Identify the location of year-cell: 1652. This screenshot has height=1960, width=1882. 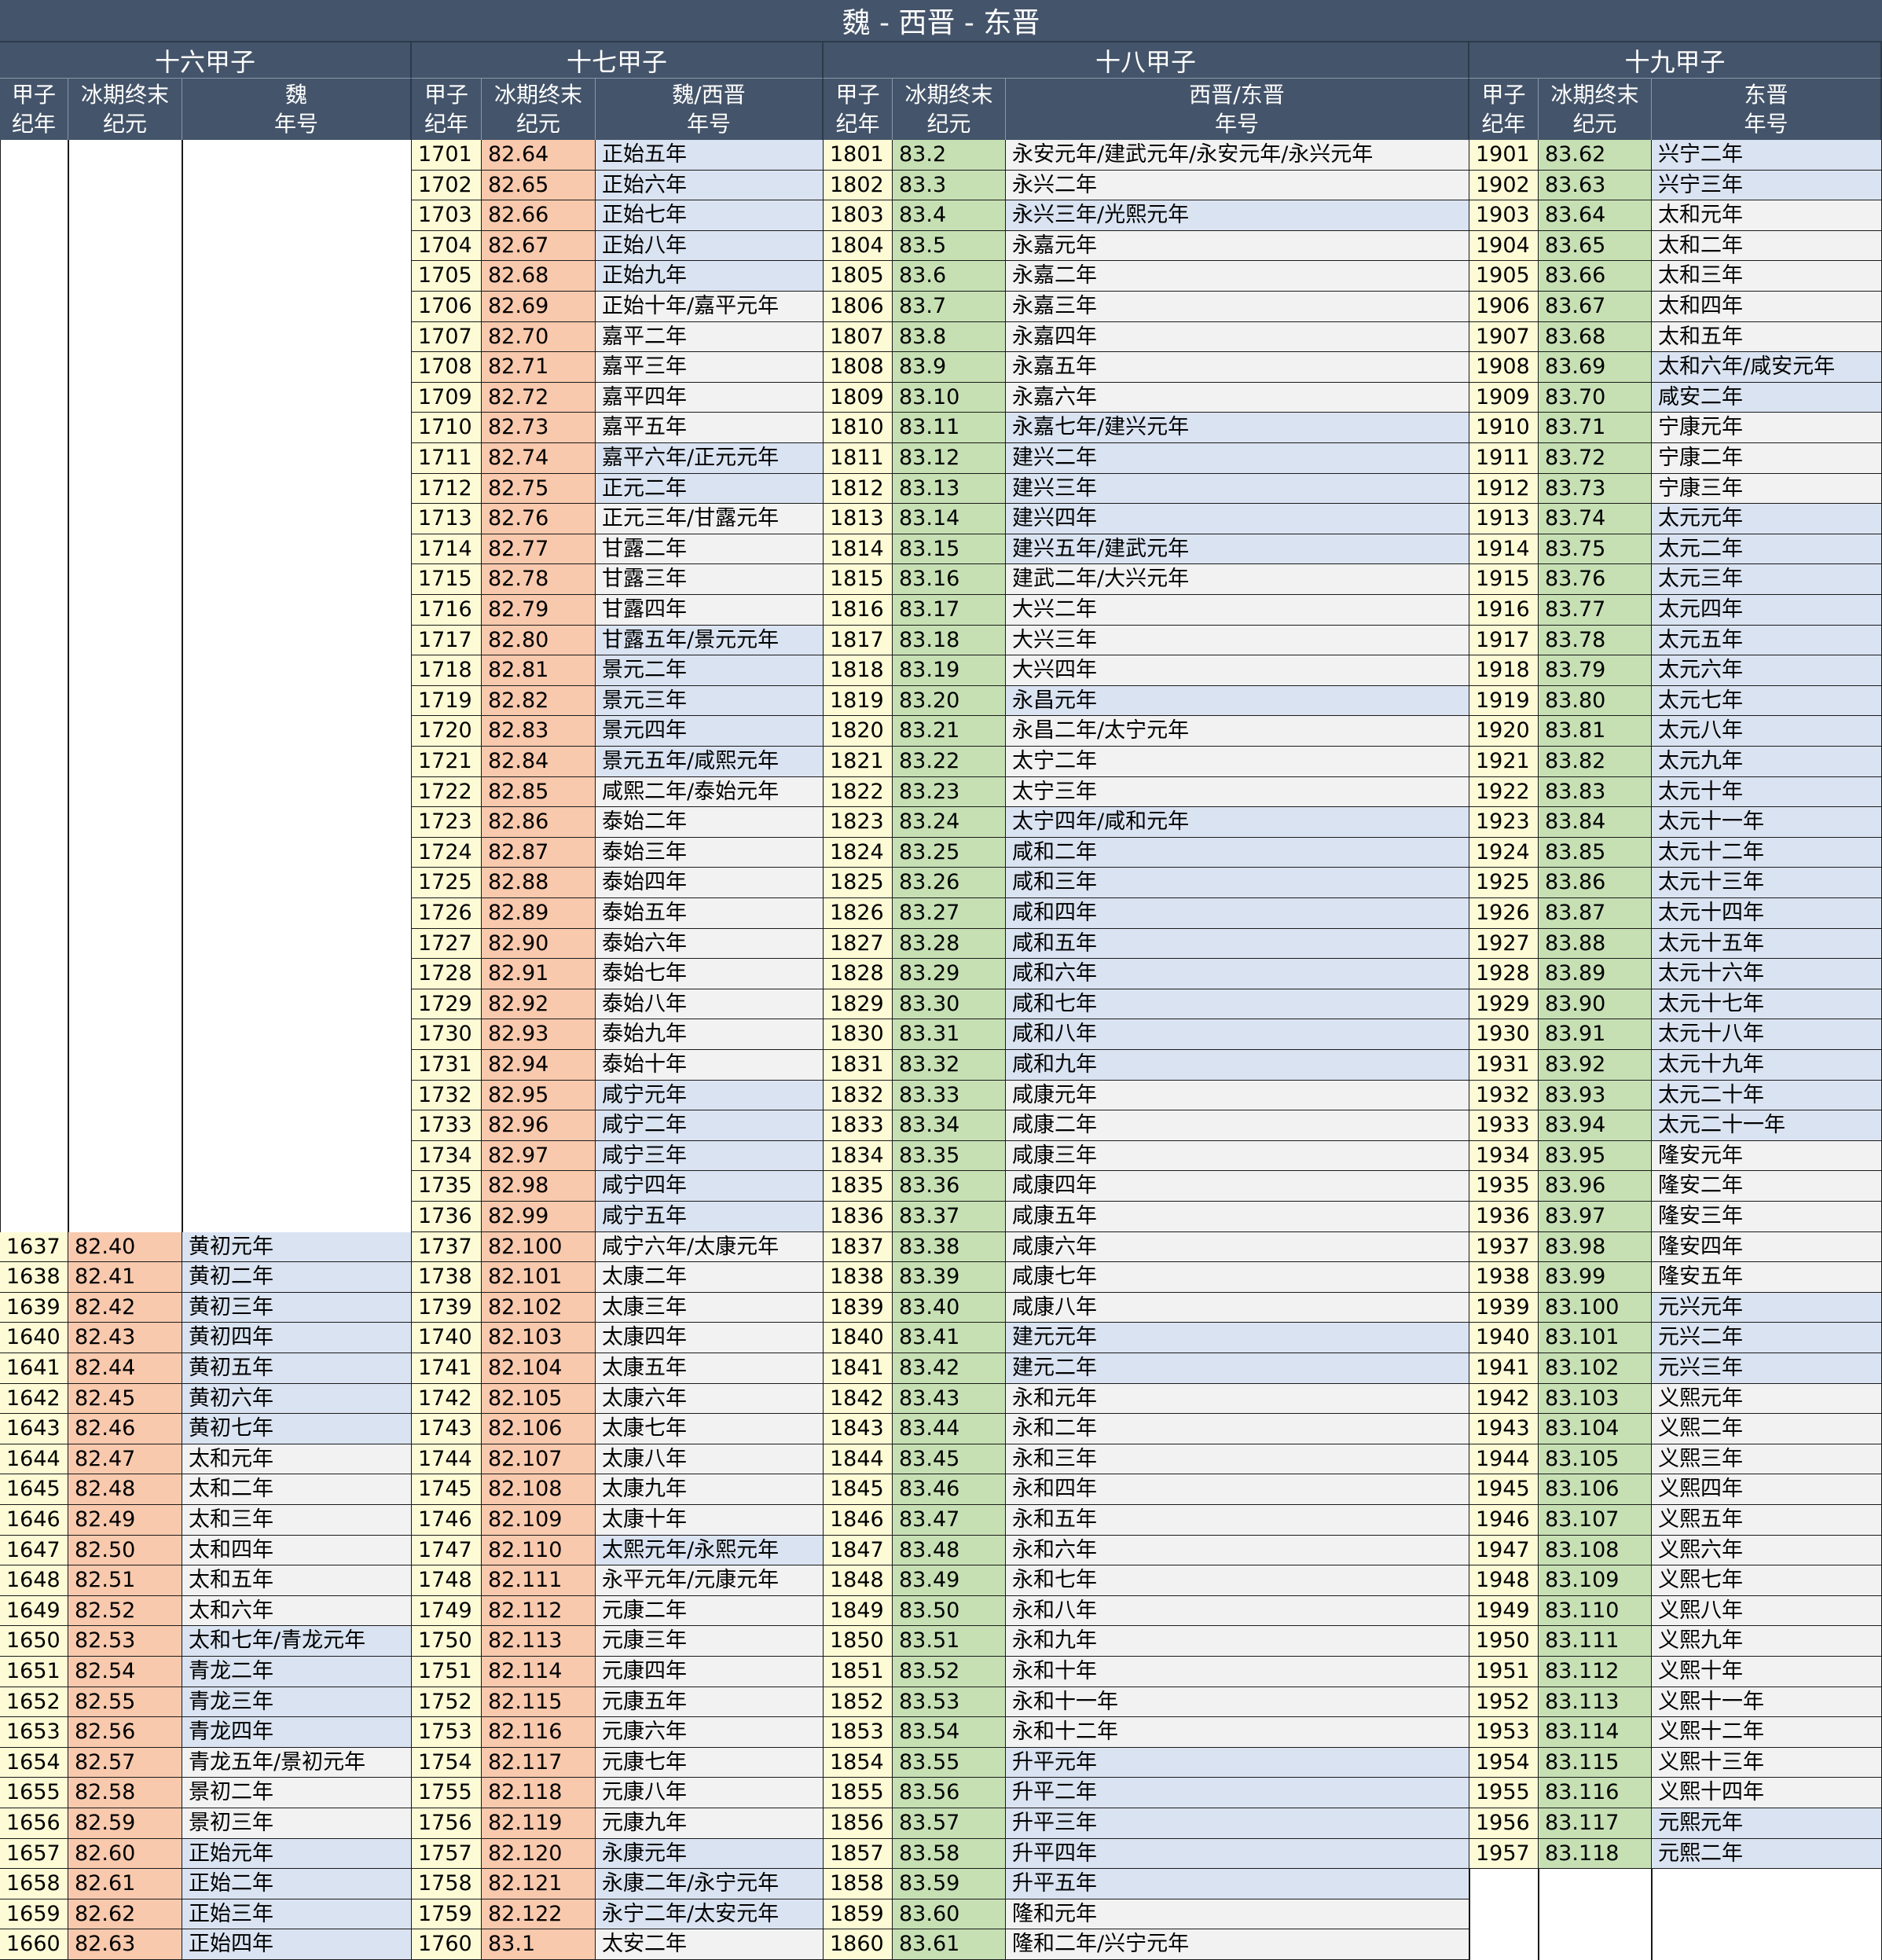
(34, 1703).